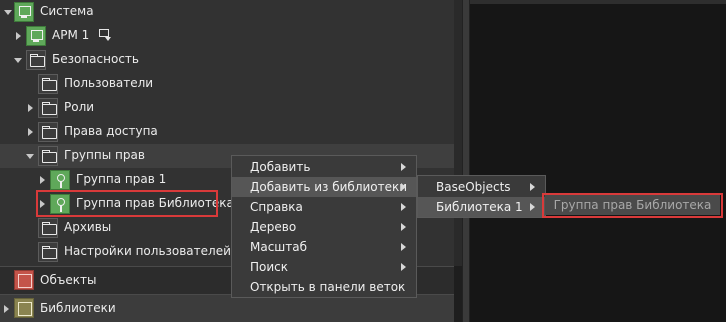  I want to click on tree-node-system: Система, so click(227, 12).